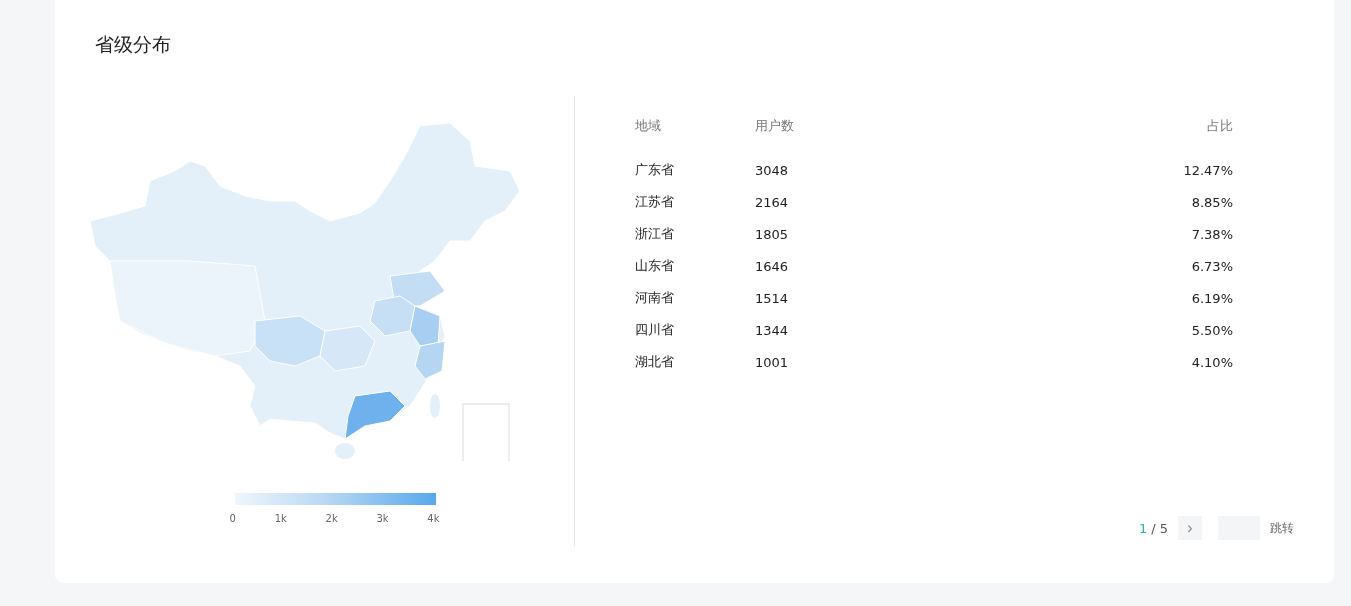 This screenshot has width=1351, height=606. Describe the element at coordinates (772, 266) in the screenshot. I see `table-cell-text: 1646` at that location.